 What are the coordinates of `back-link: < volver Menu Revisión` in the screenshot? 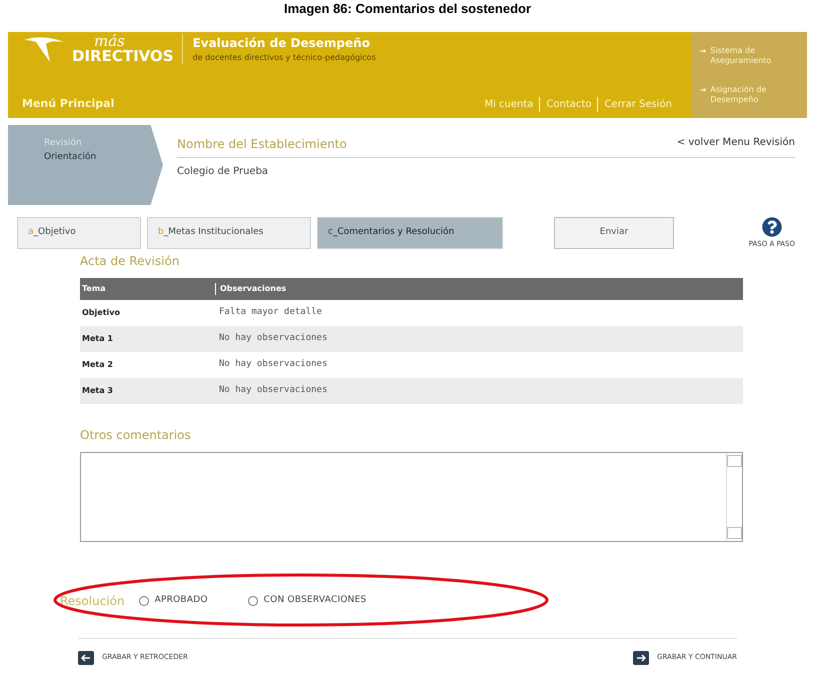 It's located at (735, 144).